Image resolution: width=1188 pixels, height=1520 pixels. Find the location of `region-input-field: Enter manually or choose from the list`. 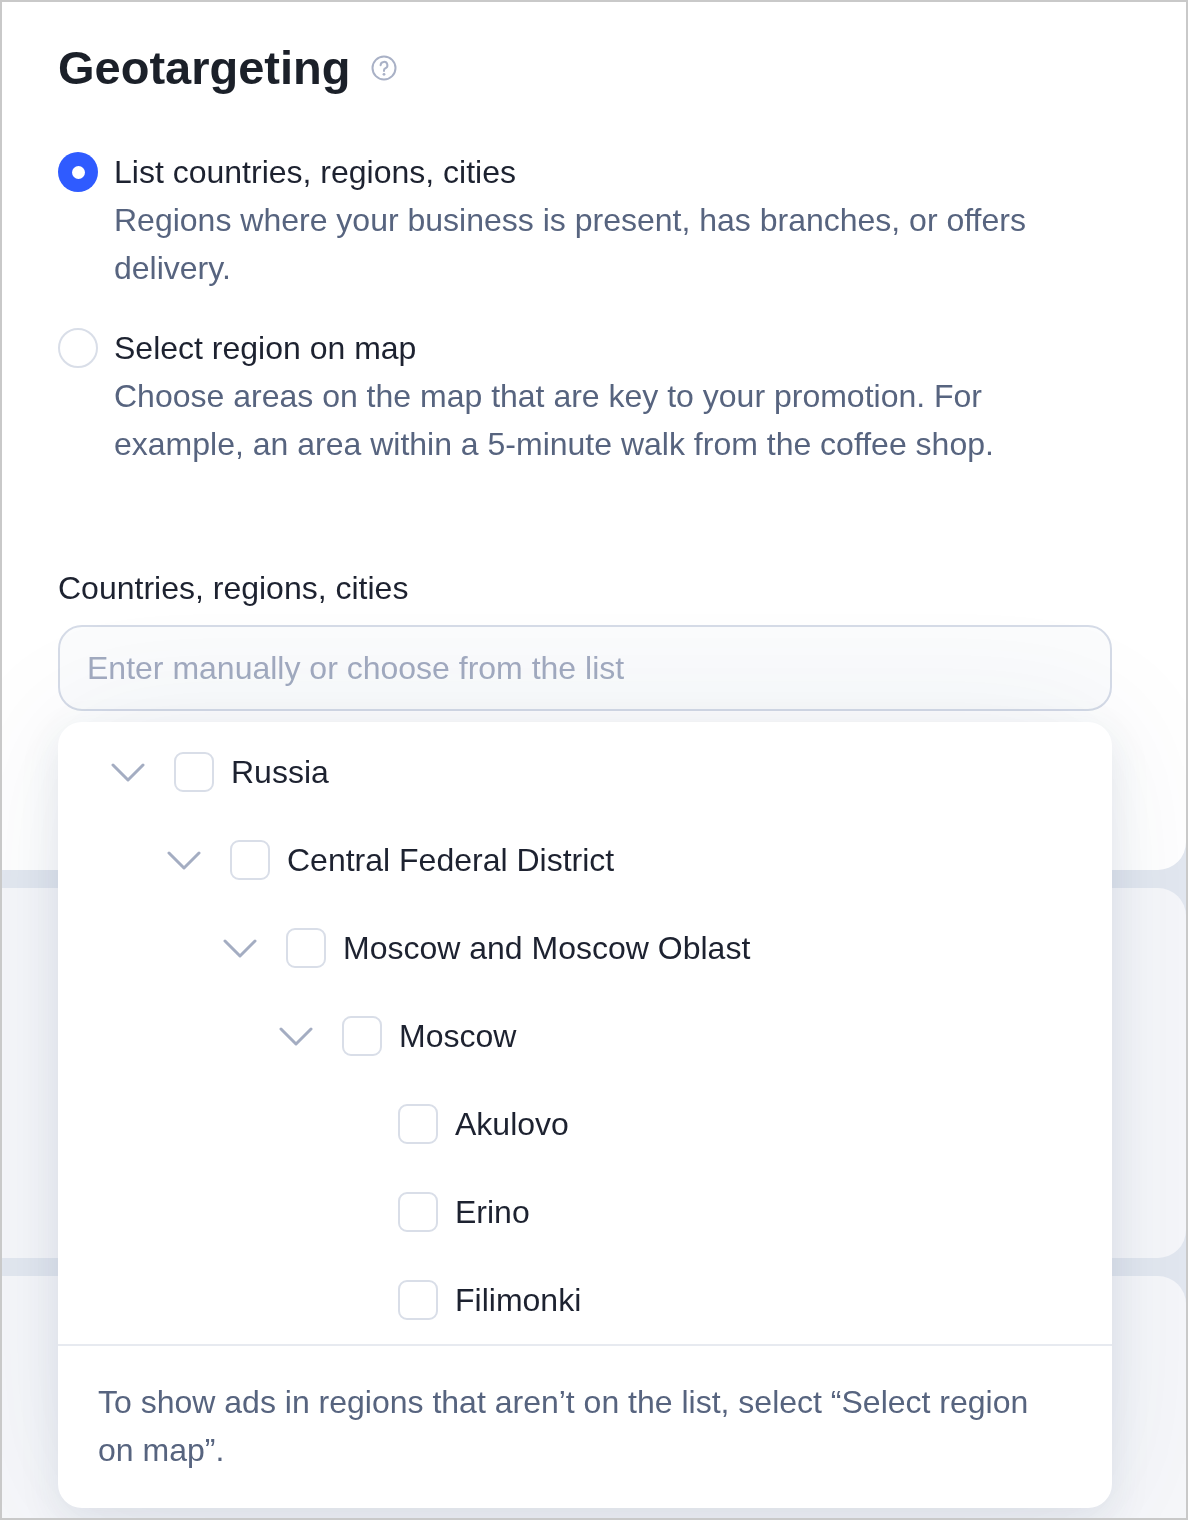

region-input-field: Enter manually or choose from the list is located at coordinates (585, 668).